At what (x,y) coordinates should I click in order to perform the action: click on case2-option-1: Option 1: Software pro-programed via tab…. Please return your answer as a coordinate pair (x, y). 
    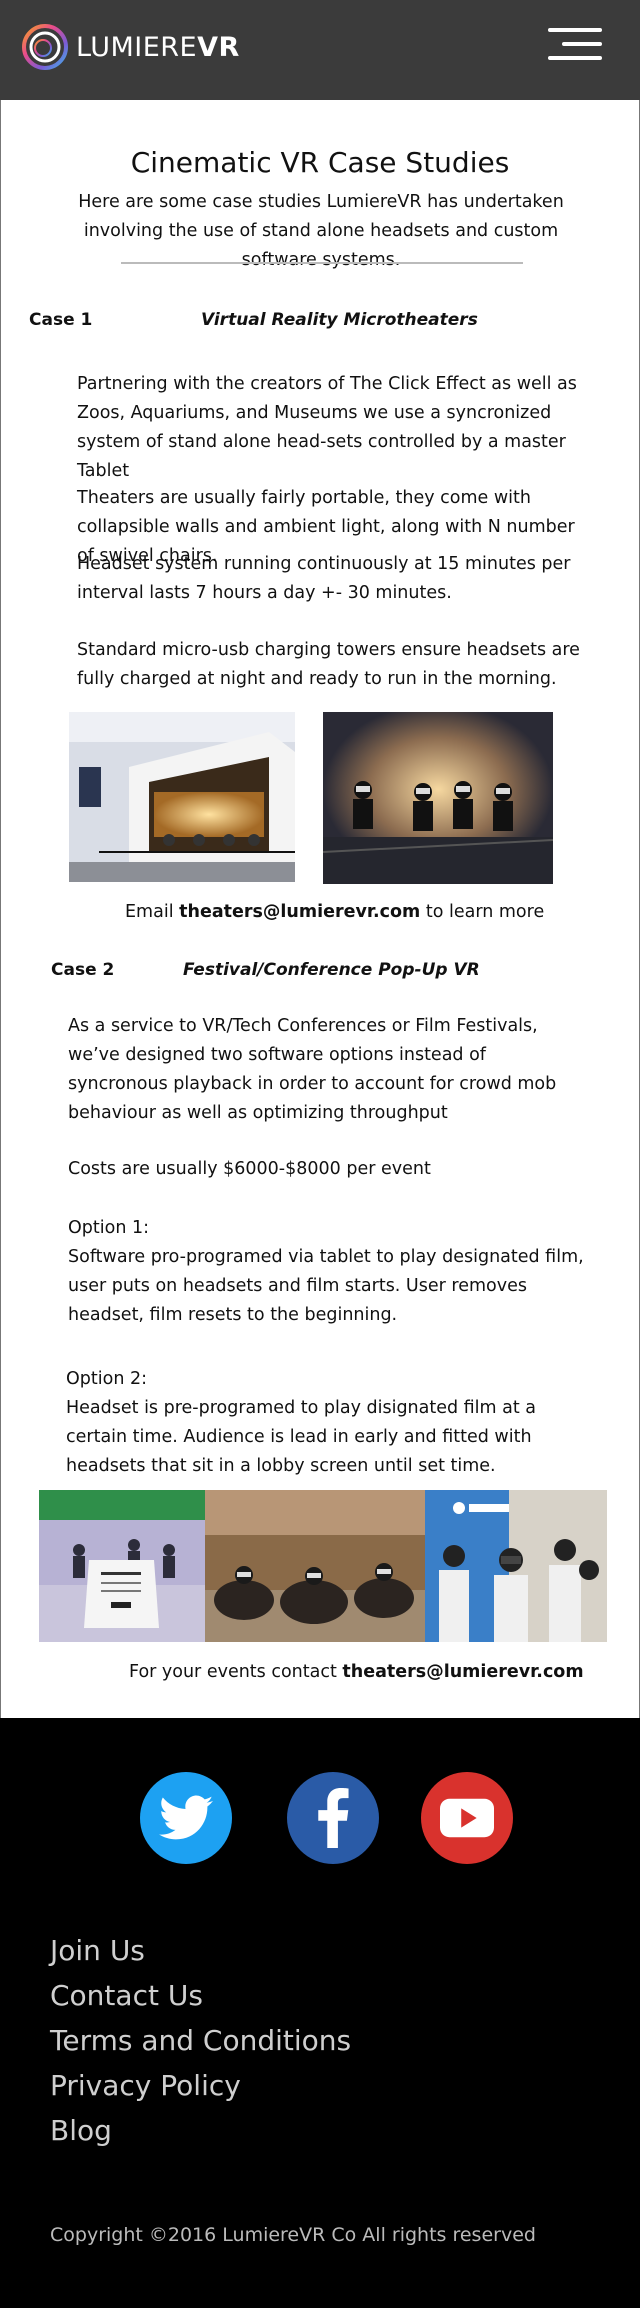
    Looking at the image, I should click on (326, 1271).